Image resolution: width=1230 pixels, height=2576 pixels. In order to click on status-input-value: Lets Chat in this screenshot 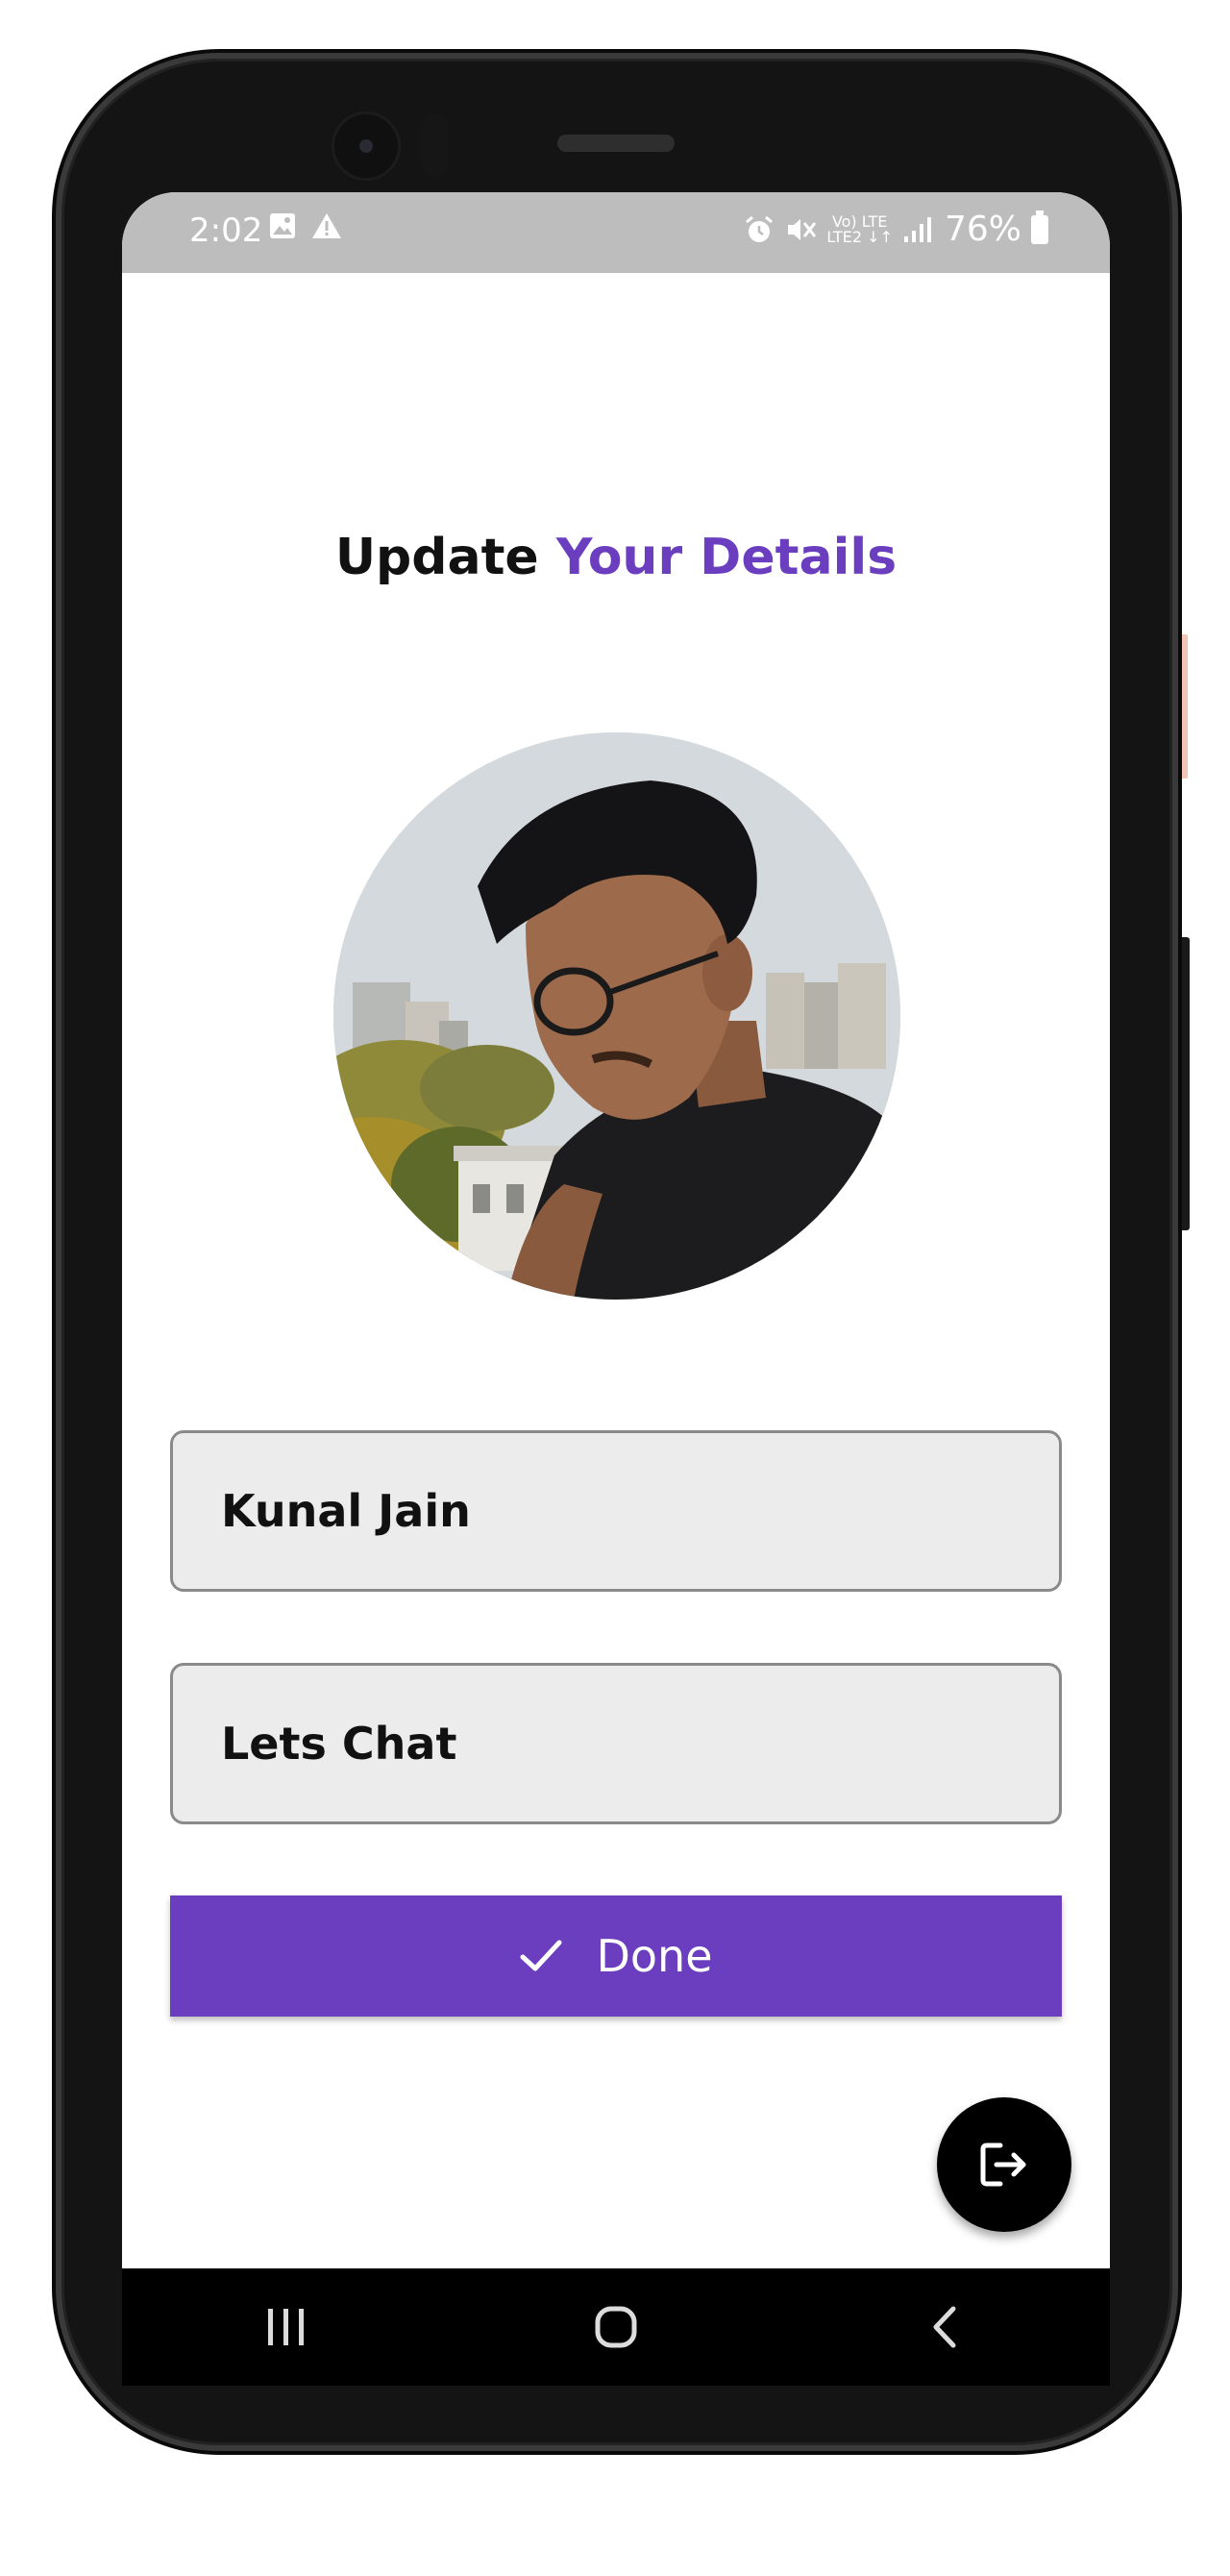, I will do `click(339, 1744)`.